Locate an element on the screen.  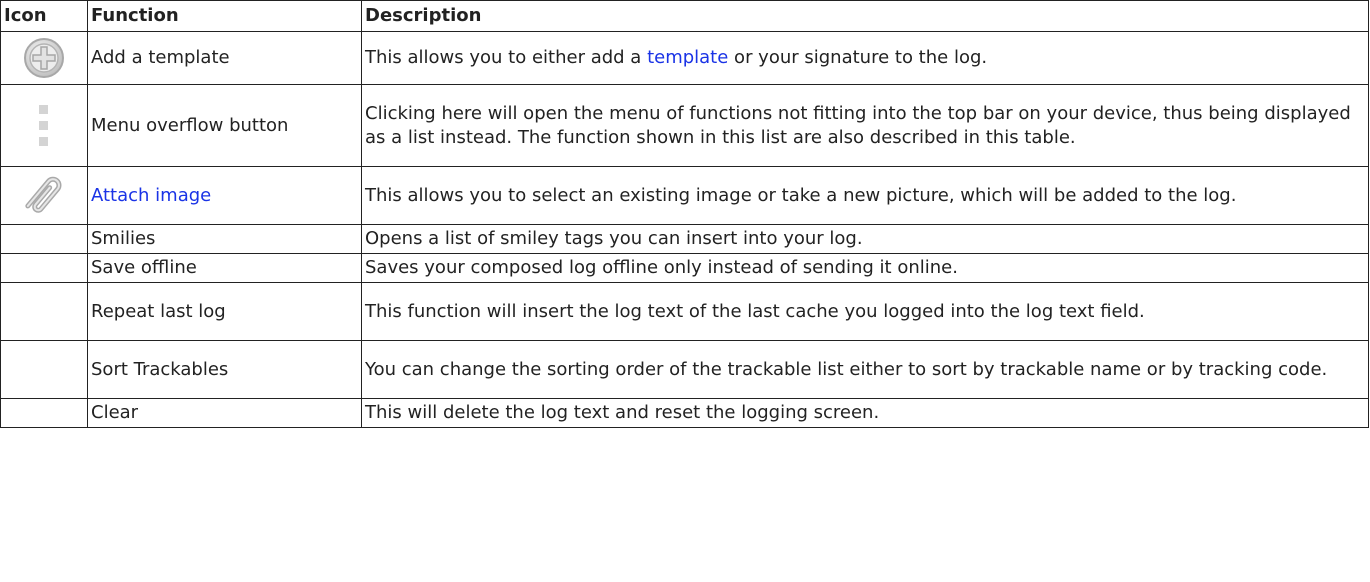
overflow-menu-icon is located at coordinates (44, 126).